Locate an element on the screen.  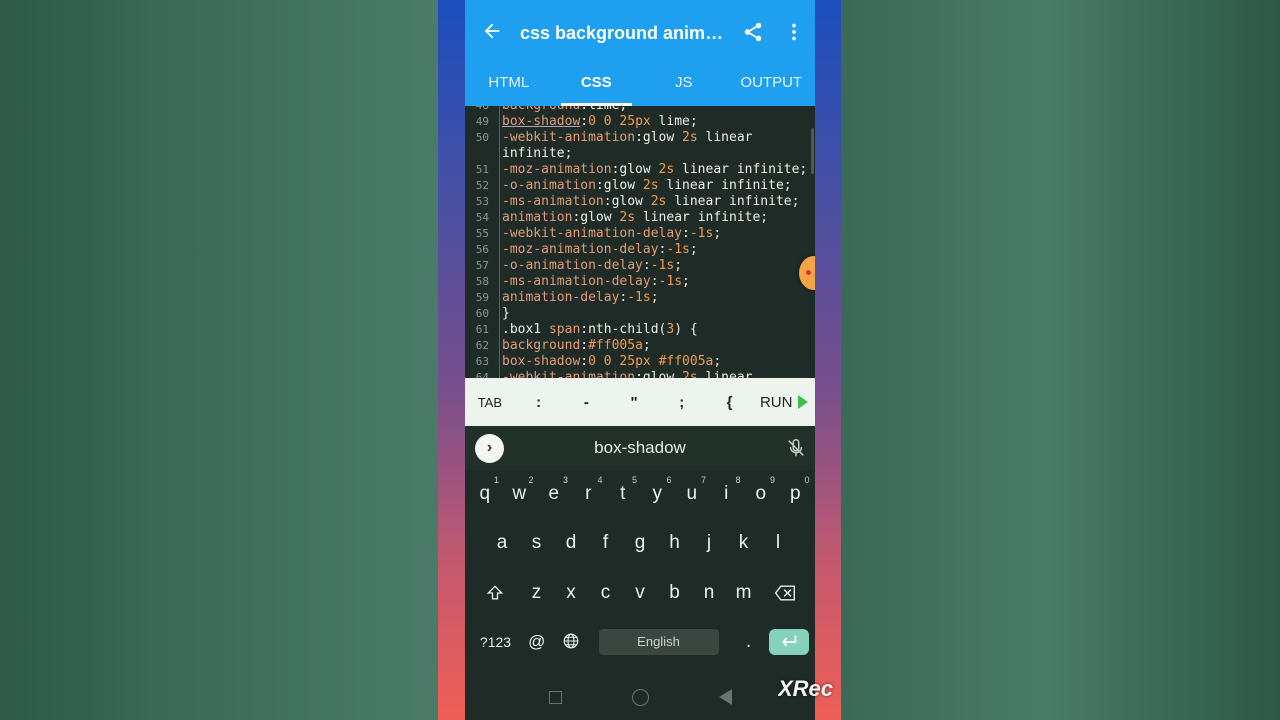
key-u: u7 is located at coordinates (692, 494).